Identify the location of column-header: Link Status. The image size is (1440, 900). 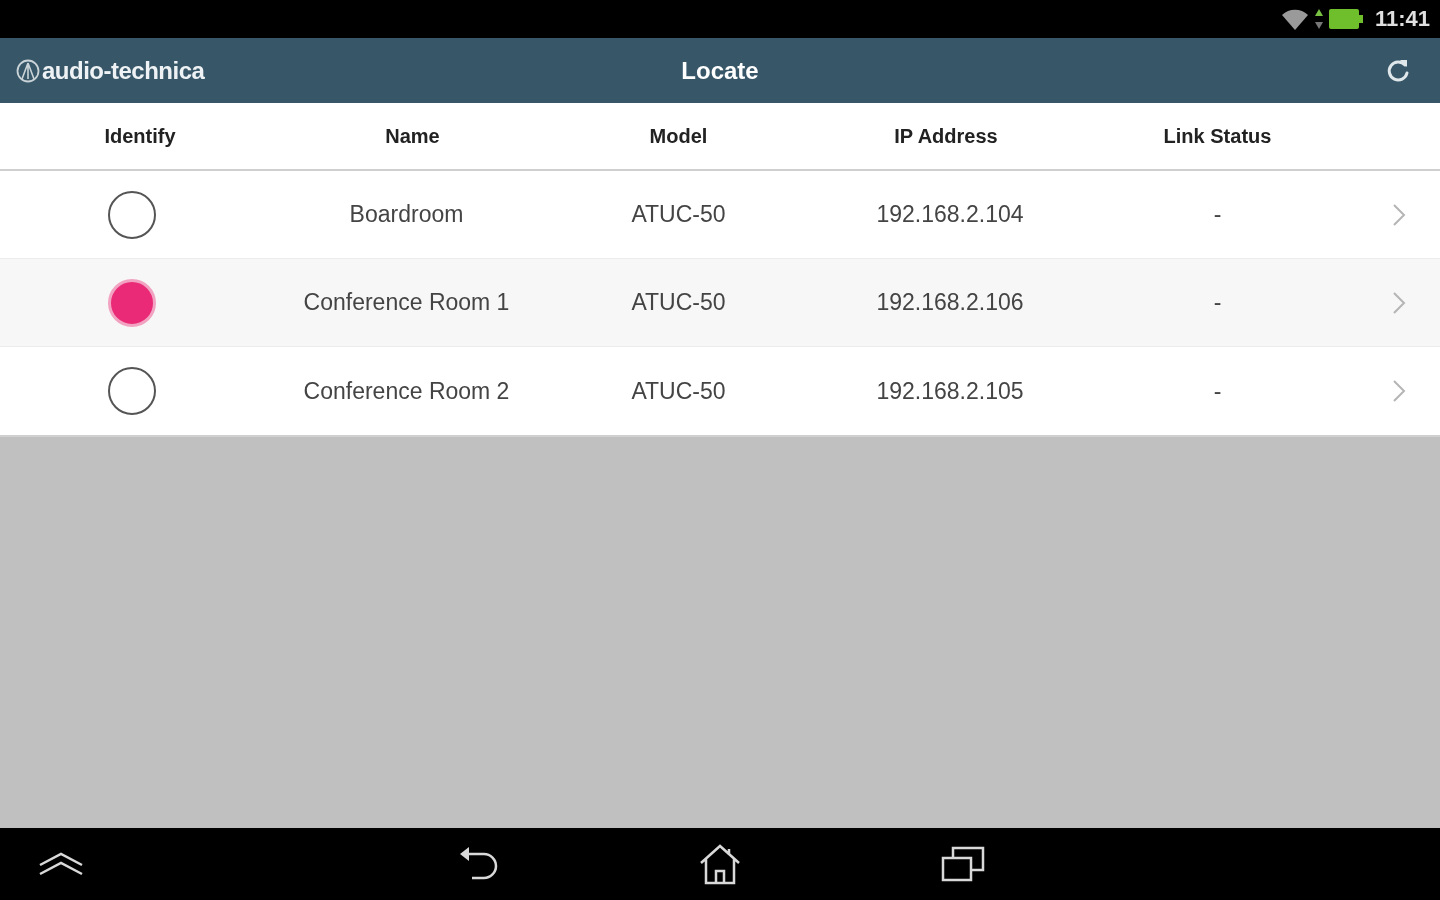
(1217, 136).